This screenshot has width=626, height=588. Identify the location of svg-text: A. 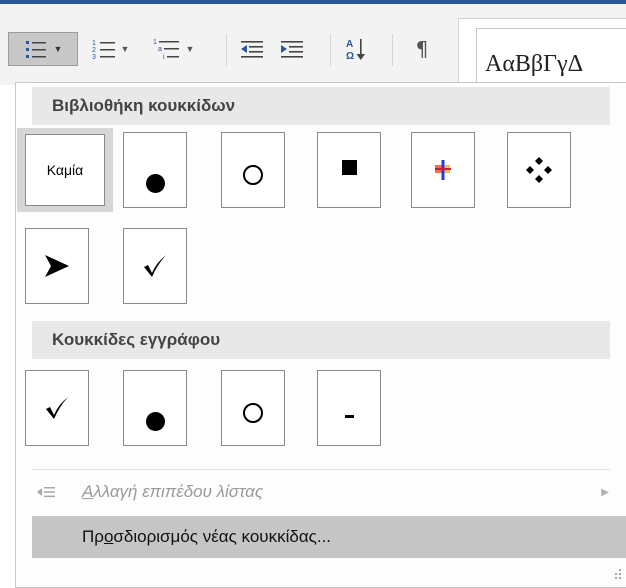
(349, 44).